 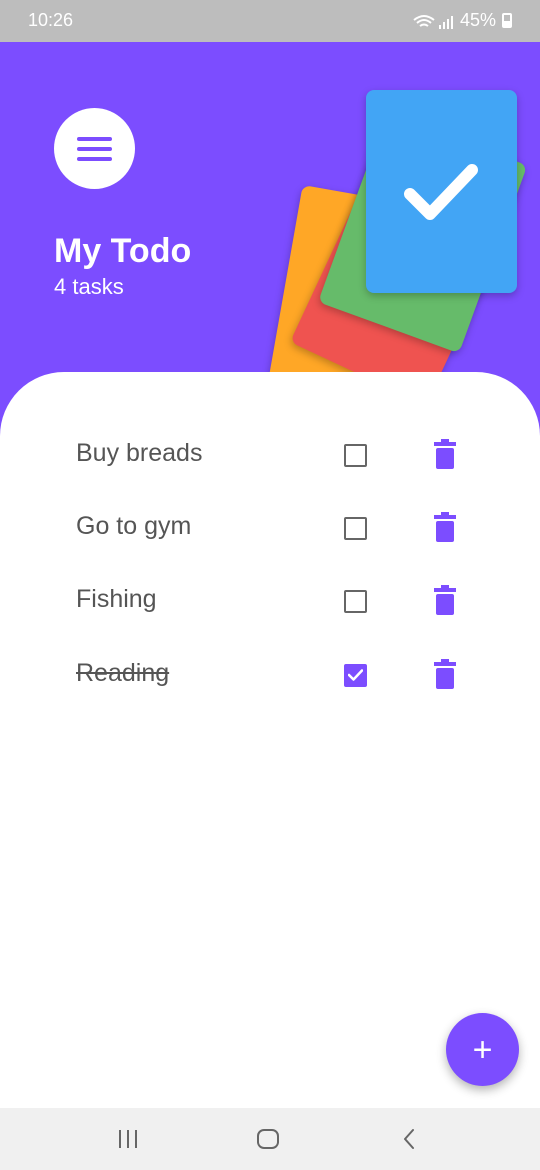 What do you see at coordinates (134, 526) in the screenshot?
I see `task-text: Go to gym` at bounding box center [134, 526].